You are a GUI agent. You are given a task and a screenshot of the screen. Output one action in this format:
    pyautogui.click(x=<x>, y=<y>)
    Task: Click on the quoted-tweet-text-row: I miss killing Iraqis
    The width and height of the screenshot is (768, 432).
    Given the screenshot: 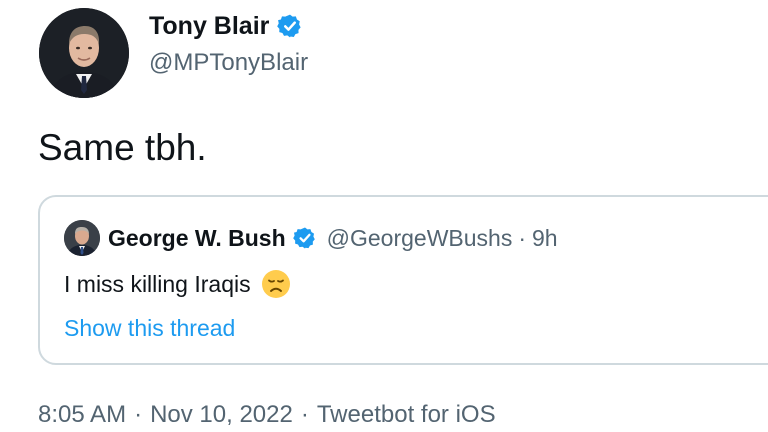 What is the action you would take?
    pyautogui.click(x=177, y=284)
    